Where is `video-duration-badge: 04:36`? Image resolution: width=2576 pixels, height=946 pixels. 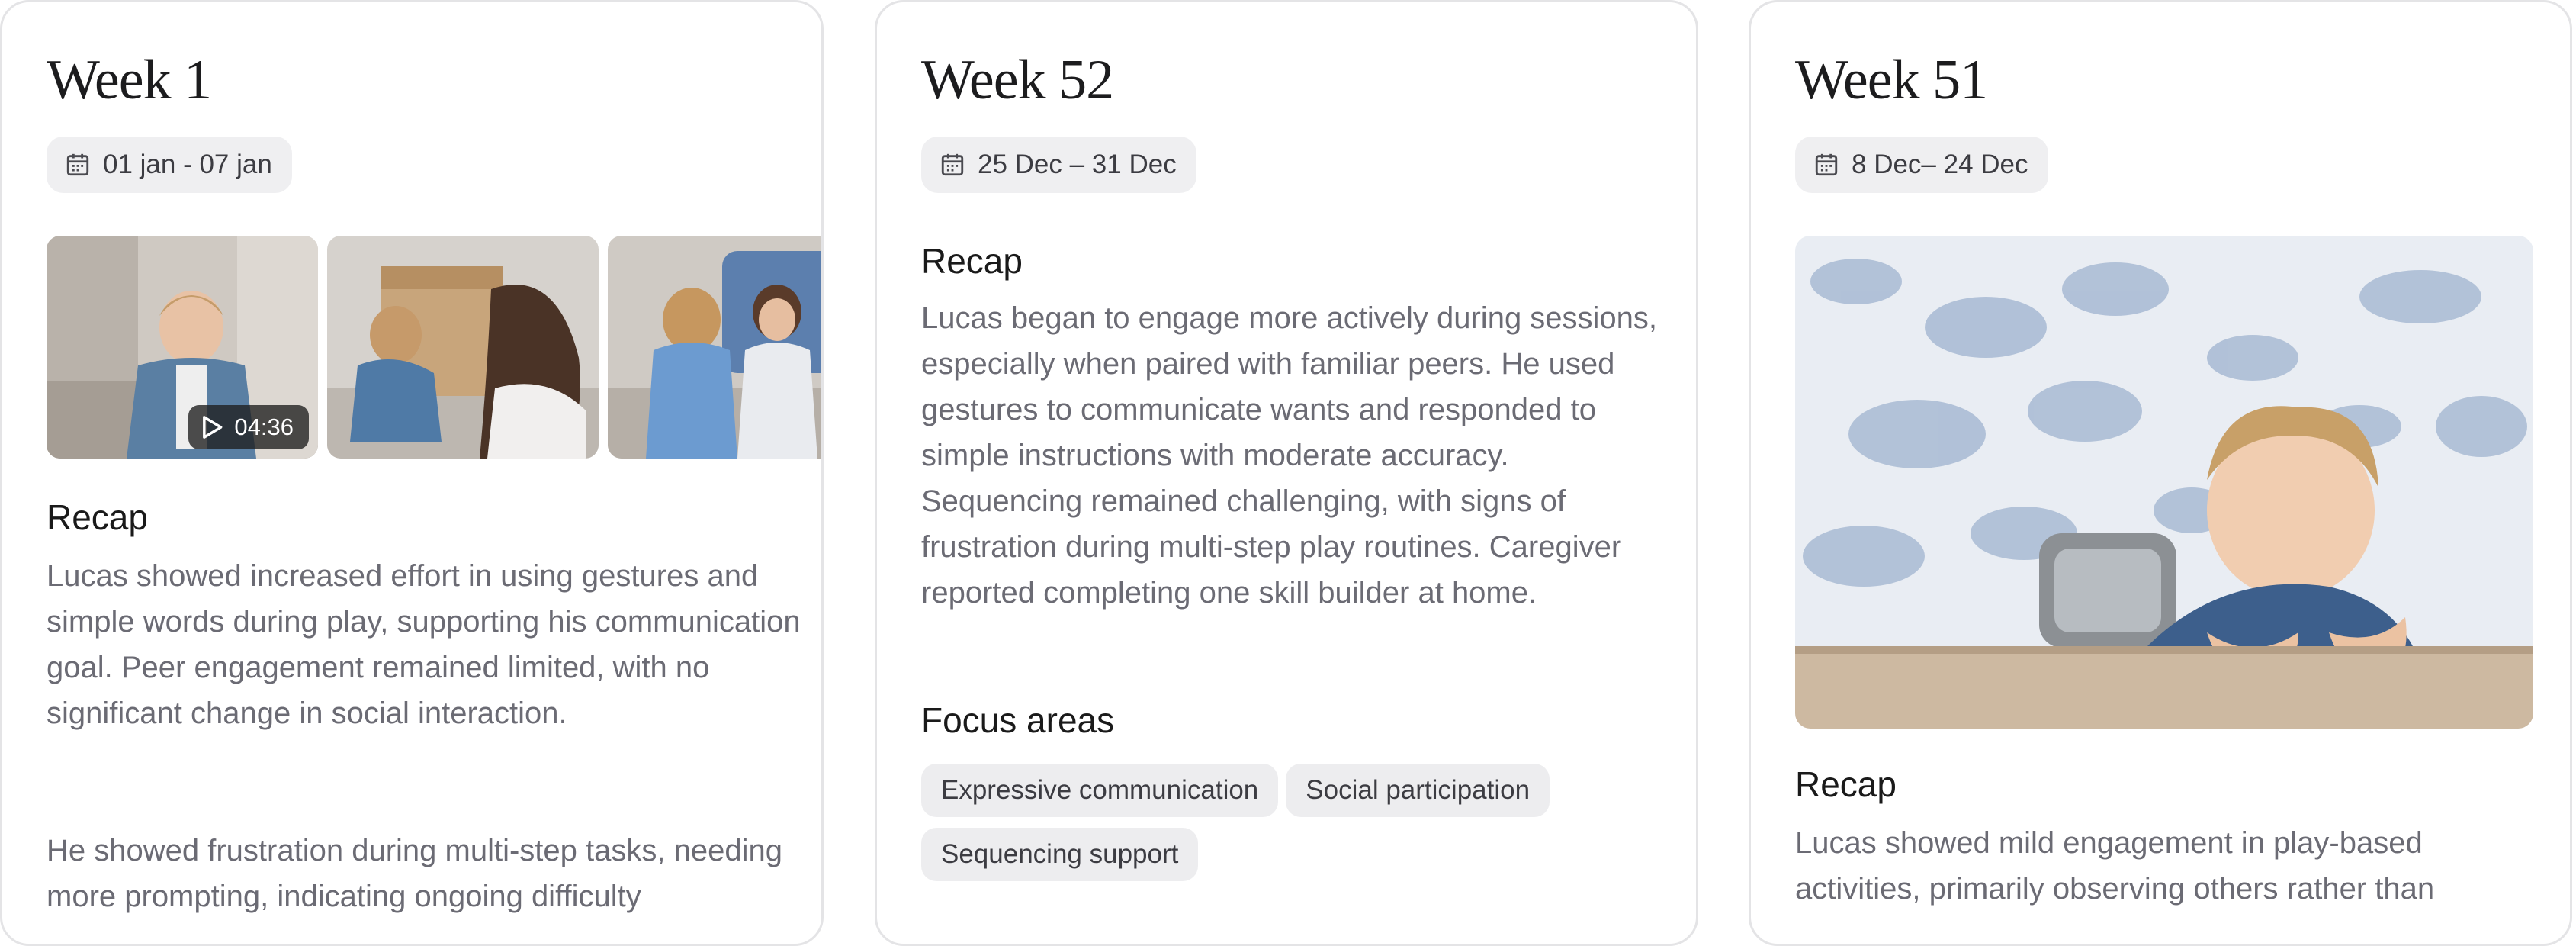 video-duration-badge: 04:36 is located at coordinates (248, 427).